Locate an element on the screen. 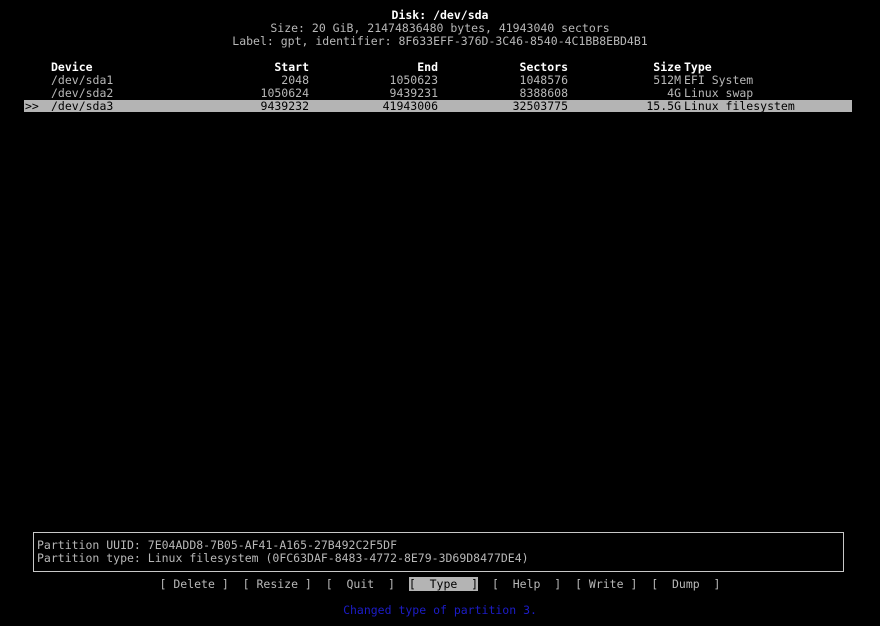 The height and width of the screenshot is (626, 880). cursor-marker: >> is located at coordinates (32, 106).